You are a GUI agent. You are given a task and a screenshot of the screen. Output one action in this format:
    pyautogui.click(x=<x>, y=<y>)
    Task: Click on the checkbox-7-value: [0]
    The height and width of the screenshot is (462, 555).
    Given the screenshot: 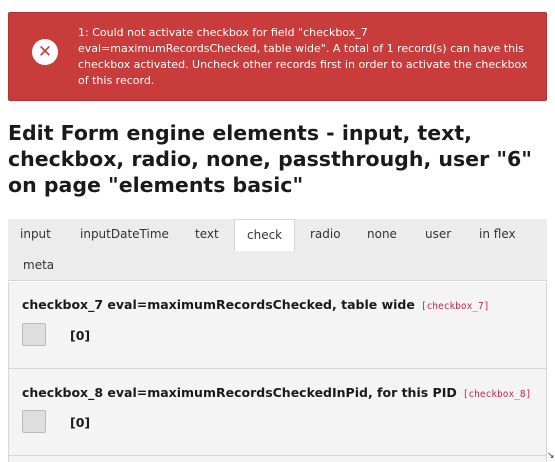 What is the action you would take?
    pyautogui.click(x=80, y=335)
    